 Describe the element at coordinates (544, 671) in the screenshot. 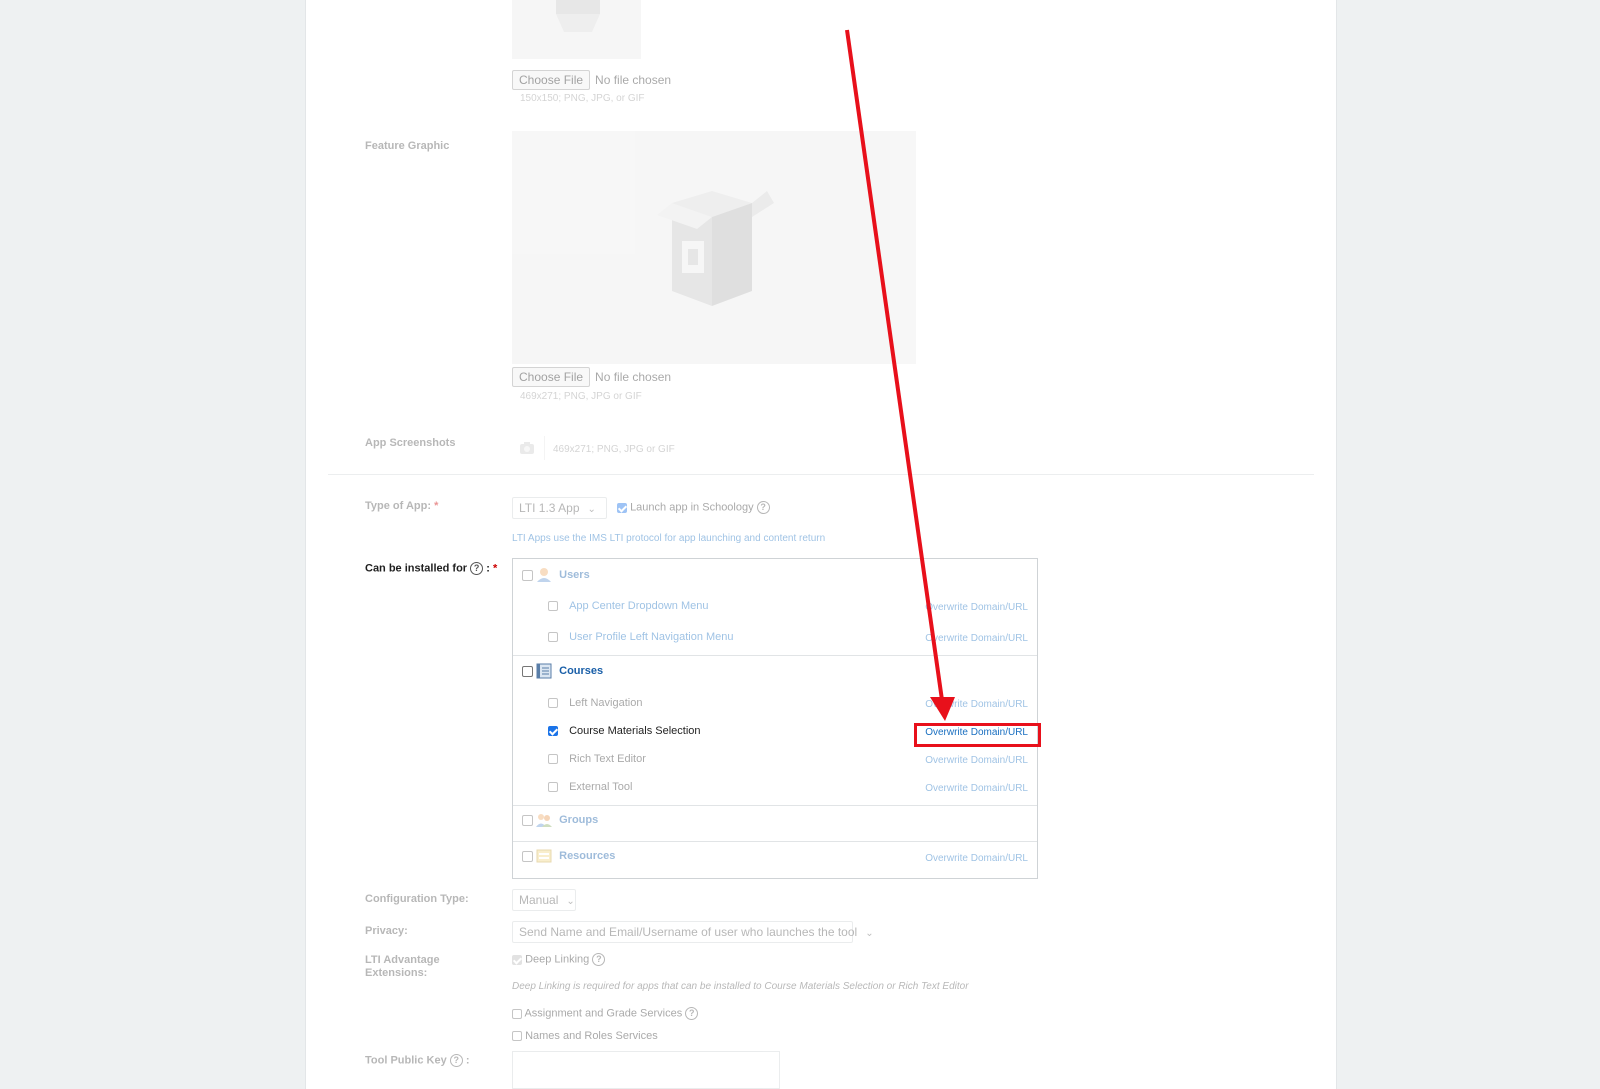

I see `courses-book-icon` at that location.